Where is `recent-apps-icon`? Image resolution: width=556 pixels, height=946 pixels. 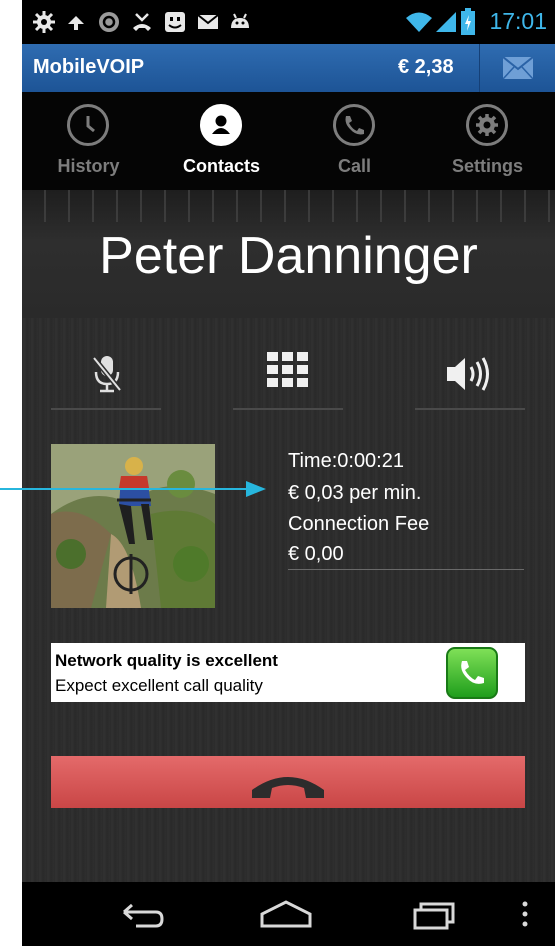 recent-apps-icon is located at coordinates (434, 916).